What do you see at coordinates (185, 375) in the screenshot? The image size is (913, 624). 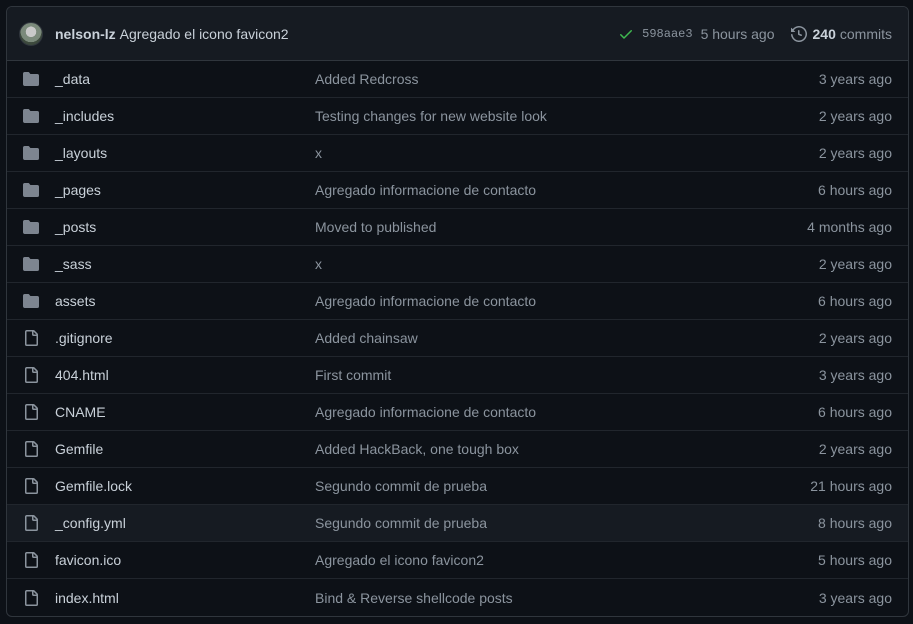 I see `file-name-link: 404.html` at bounding box center [185, 375].